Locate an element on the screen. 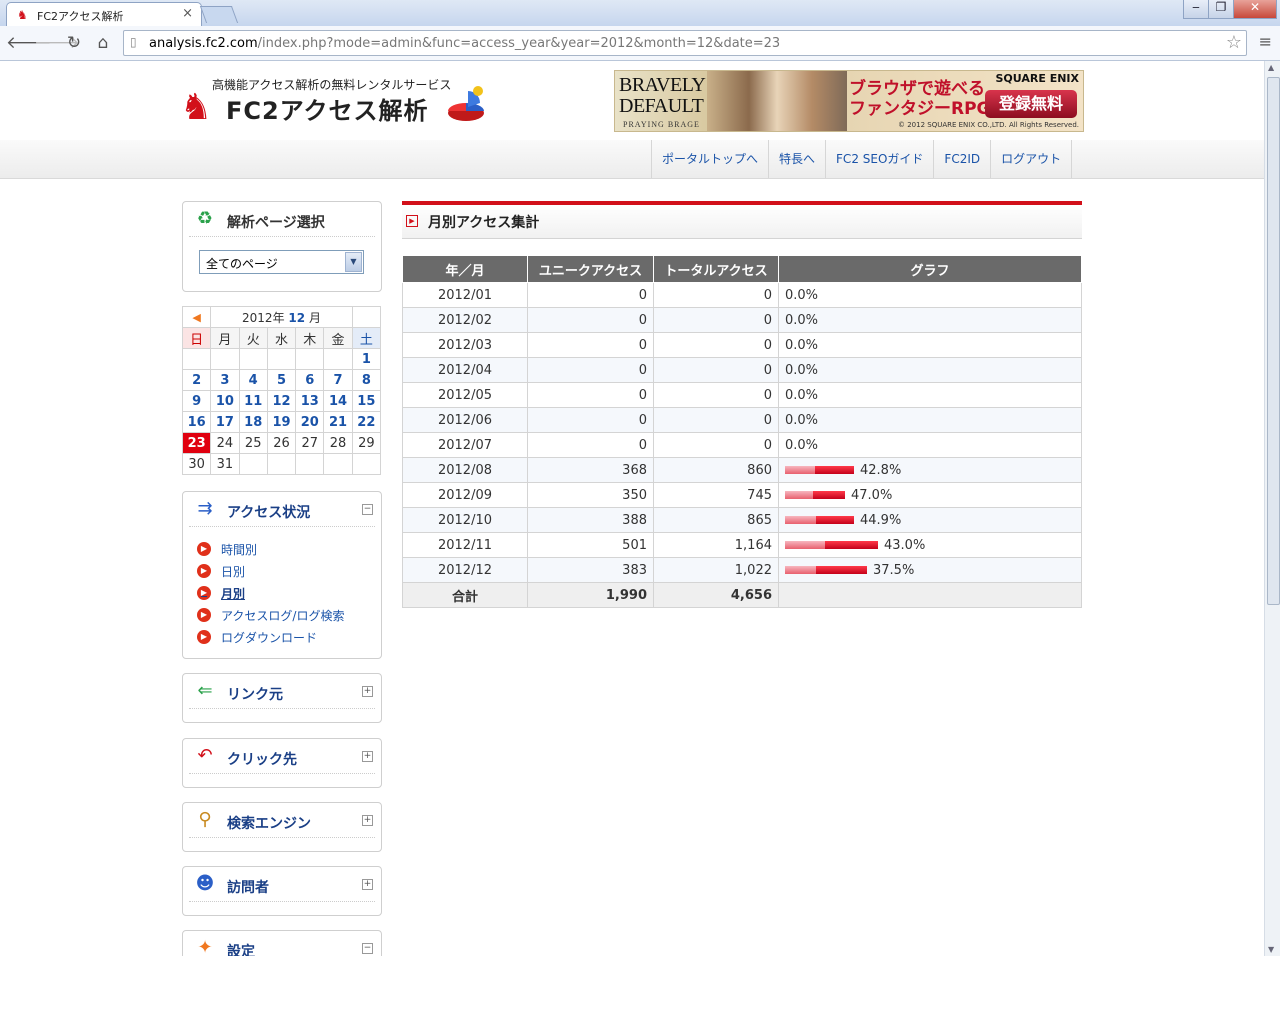 Image resolution: width=1280 pixels, height=1024 pixels. calendar-day-link: 18 is located at coordinates (253, 422).